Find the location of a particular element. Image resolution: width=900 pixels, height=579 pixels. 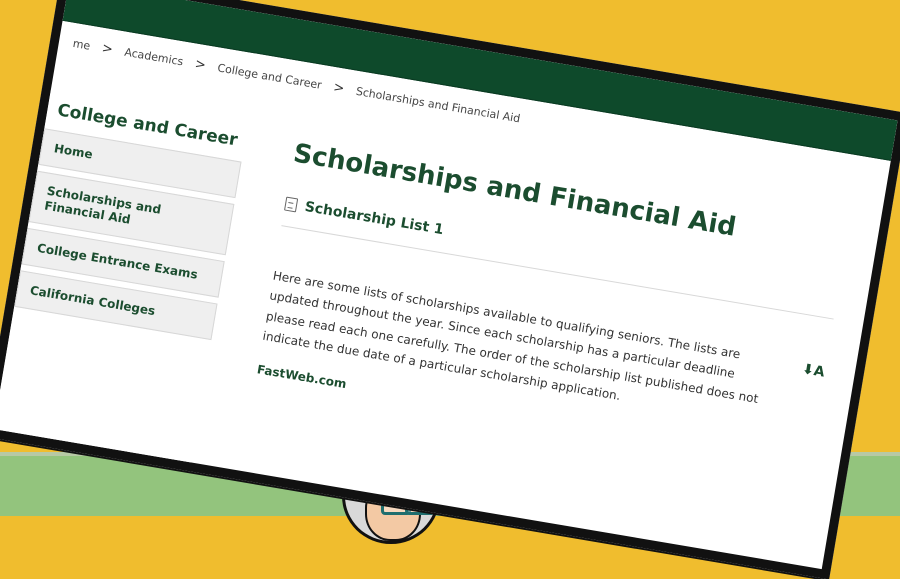

breadcrumb-academics: Academics is located at coordinates (154, 56).